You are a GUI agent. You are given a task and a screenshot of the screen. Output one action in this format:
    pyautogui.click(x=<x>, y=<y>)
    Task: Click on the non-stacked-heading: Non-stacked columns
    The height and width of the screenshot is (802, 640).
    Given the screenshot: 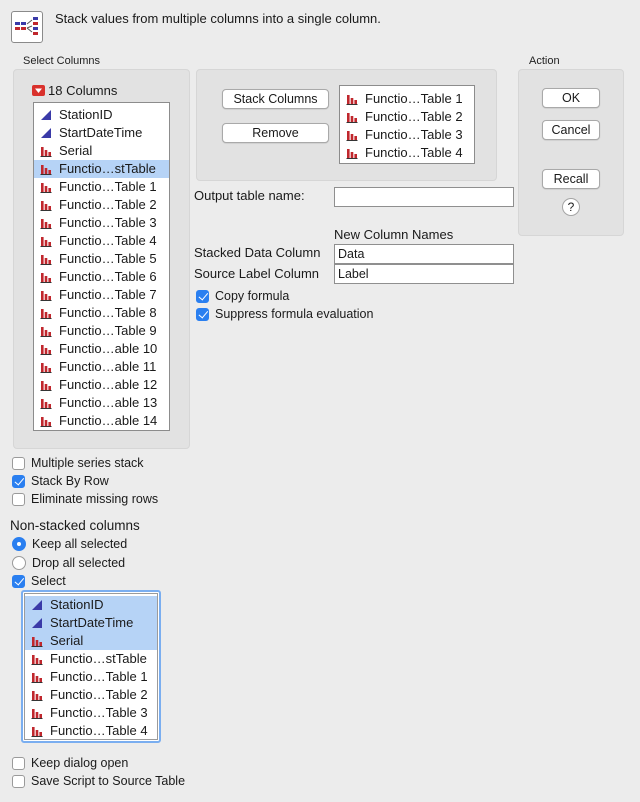 What is the action you would take?
    pyautogui.click(x=75, y=525)
    